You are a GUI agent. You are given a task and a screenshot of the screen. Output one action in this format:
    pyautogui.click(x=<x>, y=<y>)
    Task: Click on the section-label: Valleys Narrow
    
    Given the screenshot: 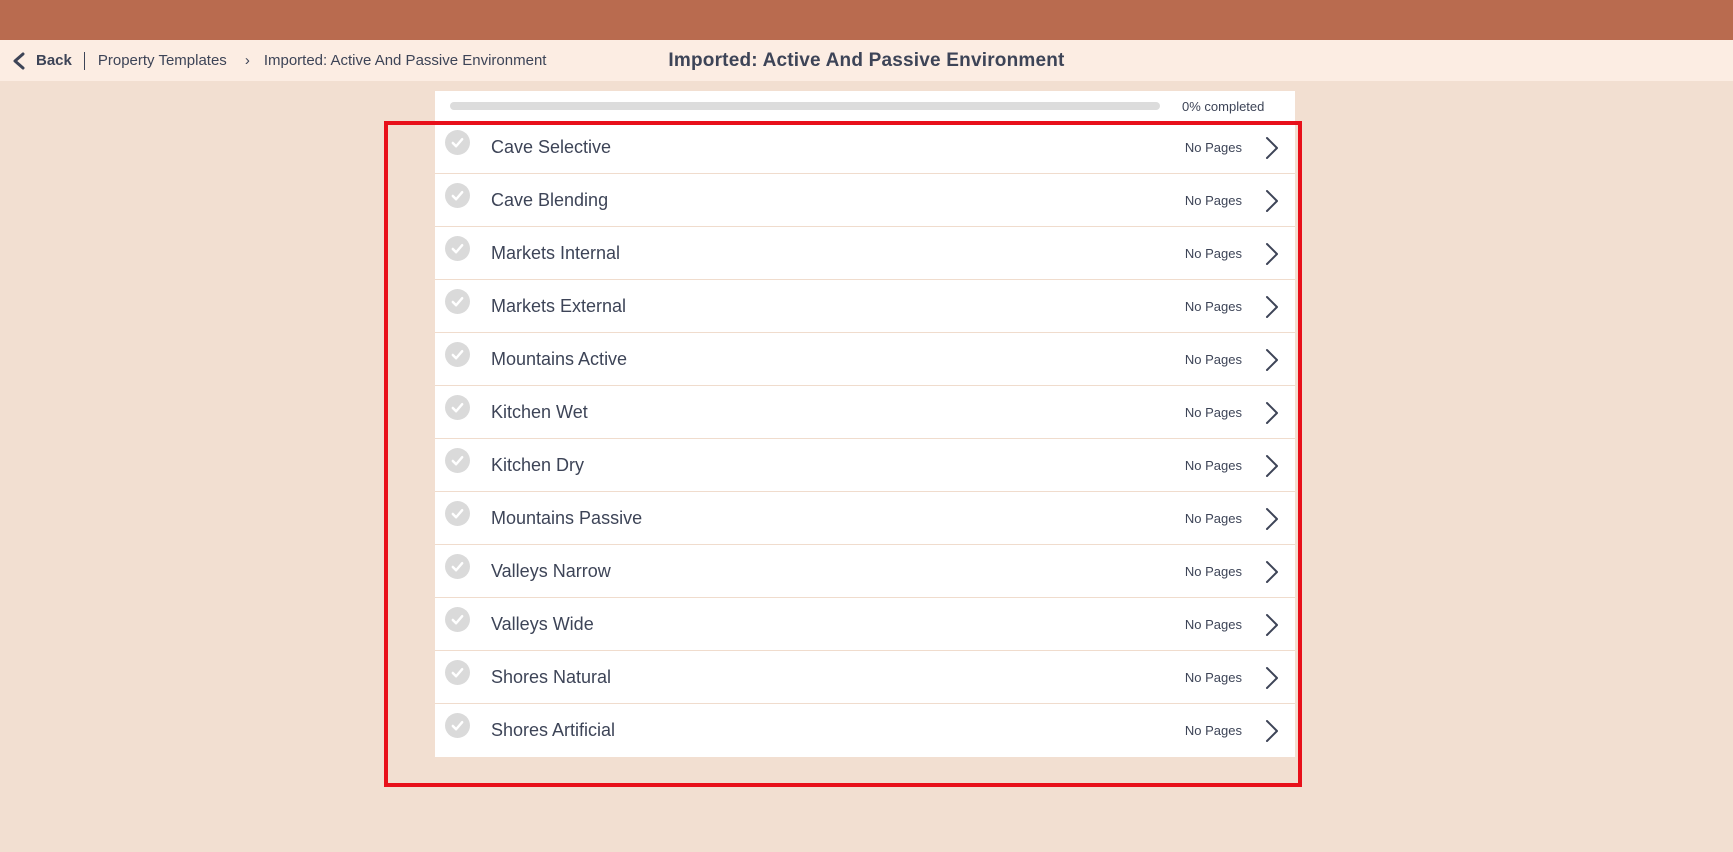 What is the action you would take?
    pyautogui.click(x=551, y=570)
    